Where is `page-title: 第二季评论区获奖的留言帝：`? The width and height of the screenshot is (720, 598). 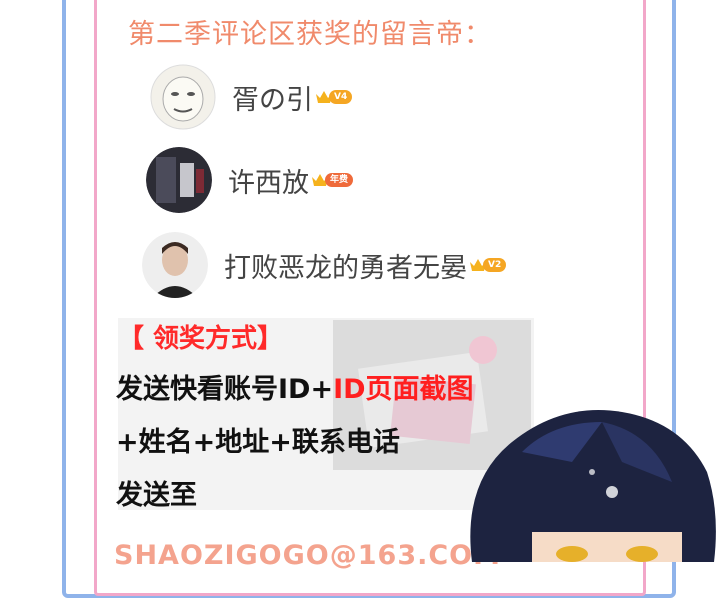
page-title: 第二季评论区获奖的留言帝： is located at coordinates (310, 34).